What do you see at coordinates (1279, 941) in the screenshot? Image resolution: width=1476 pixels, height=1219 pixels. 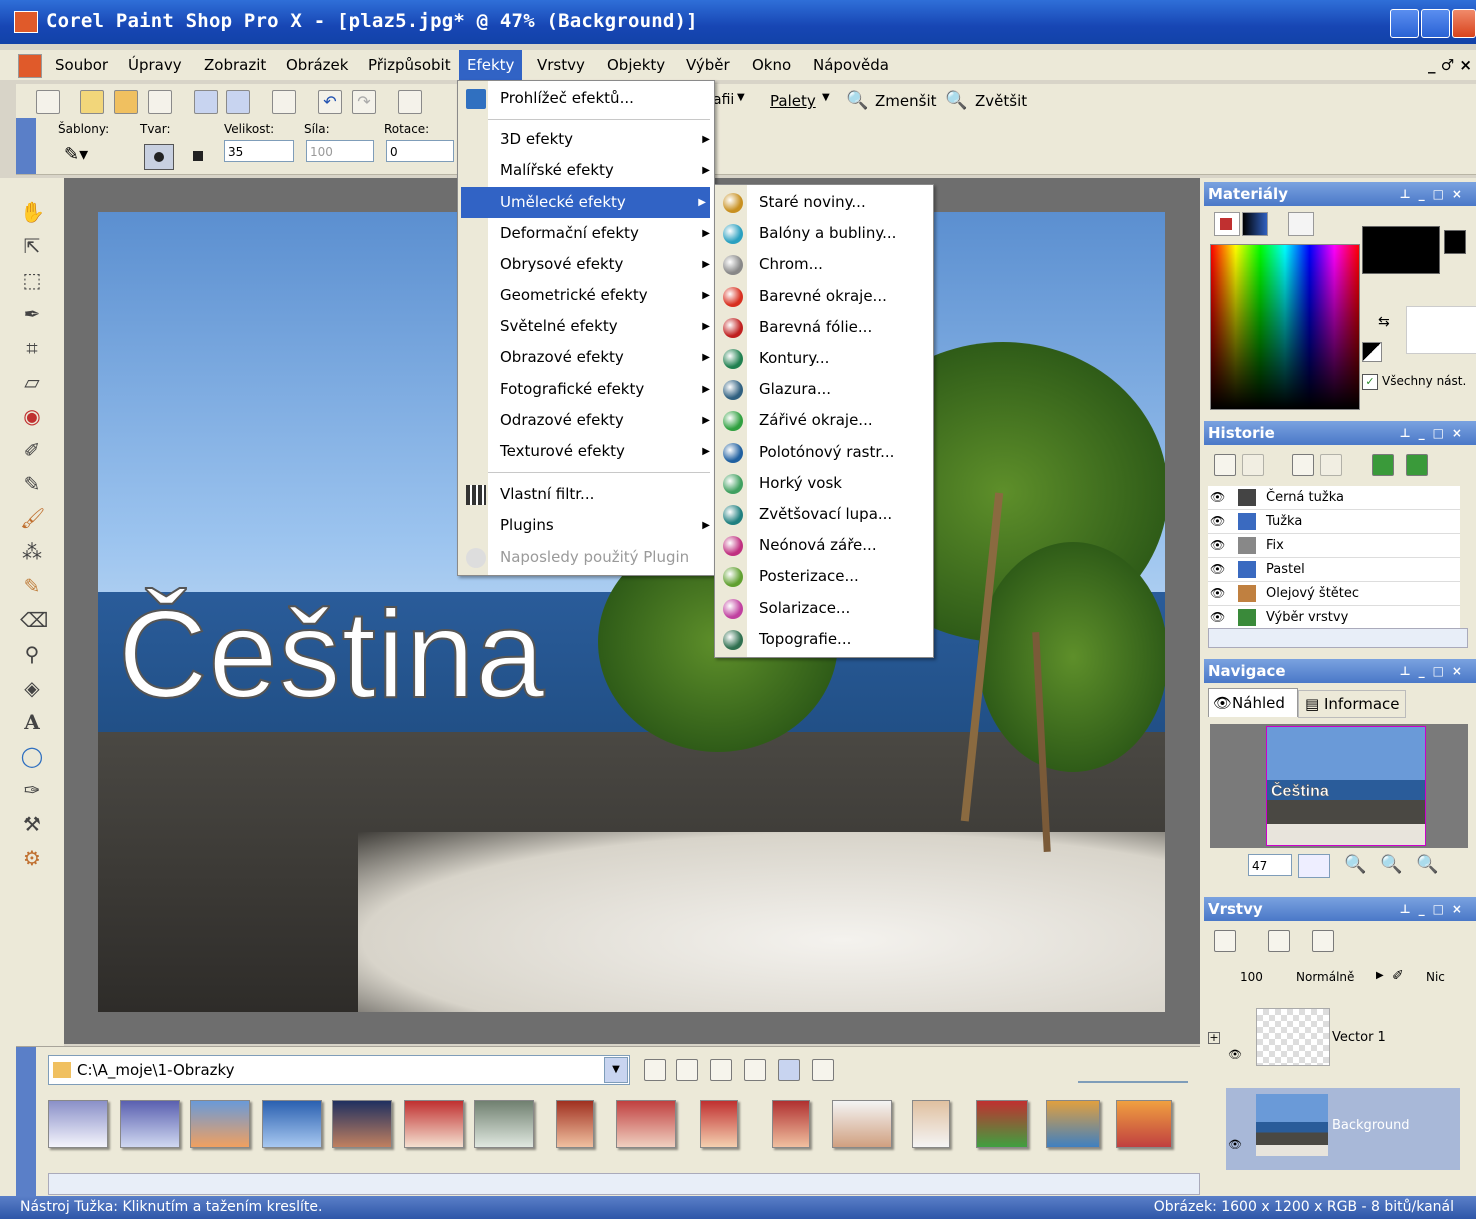 I see `delete-layer-icon` at bounding box center [1279, 941].